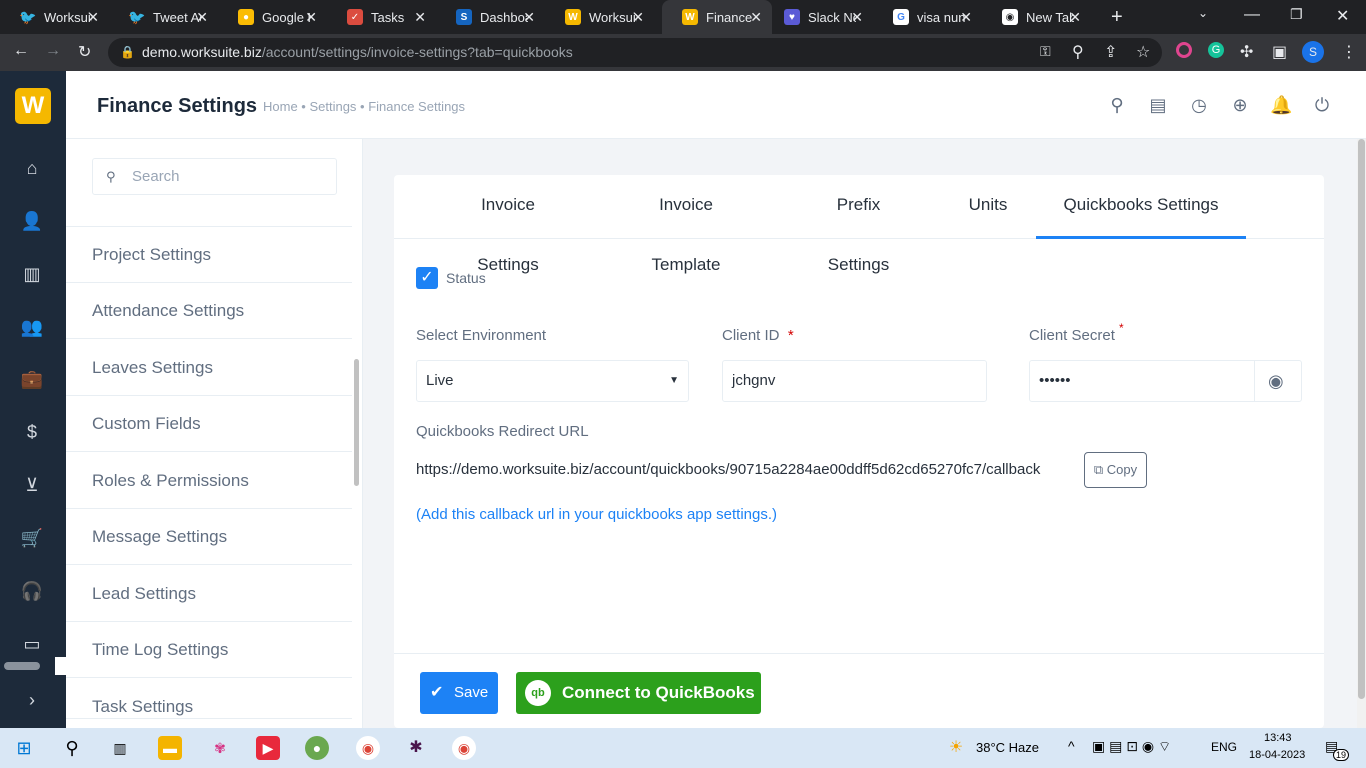  What do you see at coordinates (686, 224) in the screenshot?
I see `tab-invoice-template: Invoice Template` at bounding box center [686, 224].